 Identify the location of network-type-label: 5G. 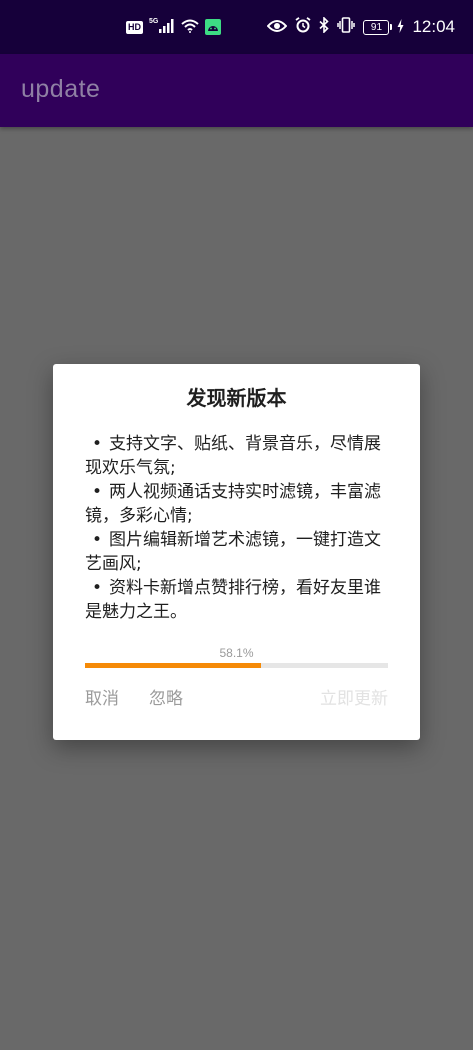
(154, 21).